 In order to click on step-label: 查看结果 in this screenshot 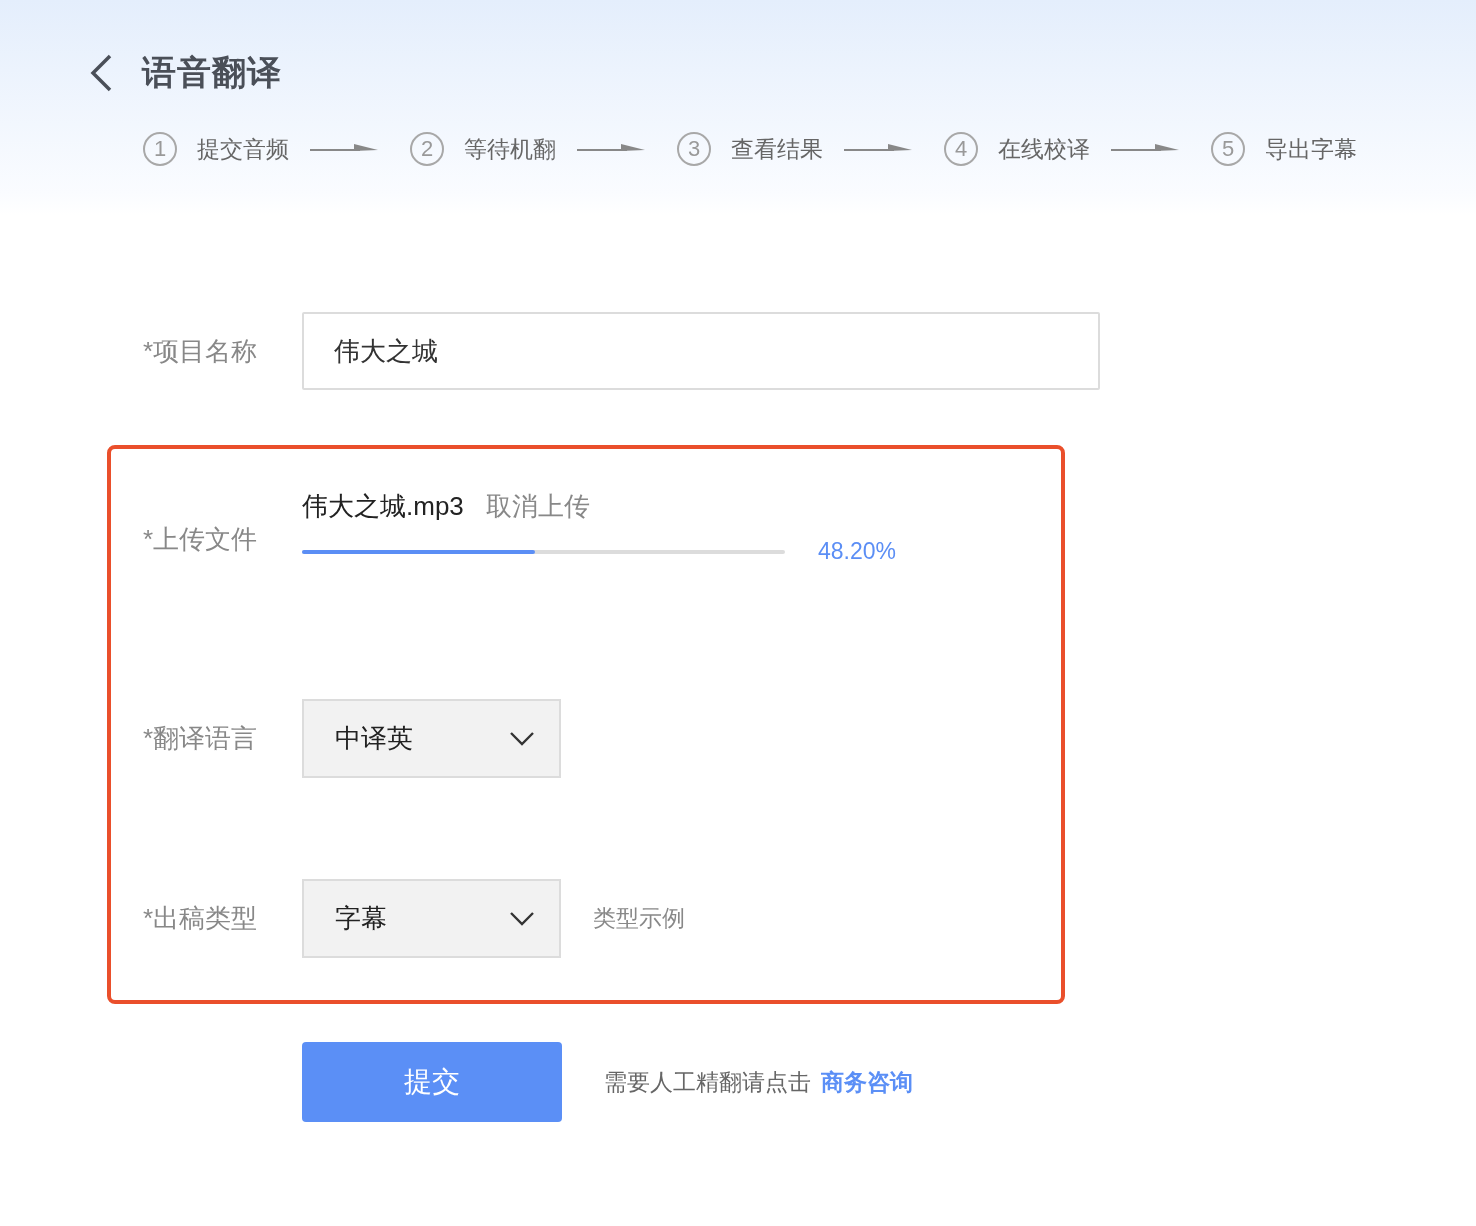, I will do `click(777, 149)`.